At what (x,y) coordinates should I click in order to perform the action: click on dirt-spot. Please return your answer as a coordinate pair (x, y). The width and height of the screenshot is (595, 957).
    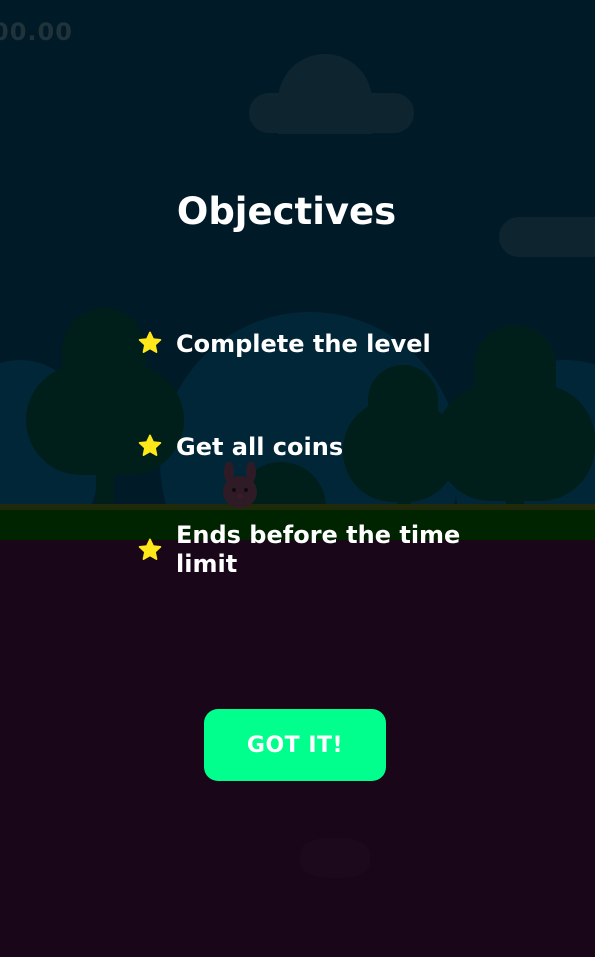
    Looking at the image, I should click on (335, 858).